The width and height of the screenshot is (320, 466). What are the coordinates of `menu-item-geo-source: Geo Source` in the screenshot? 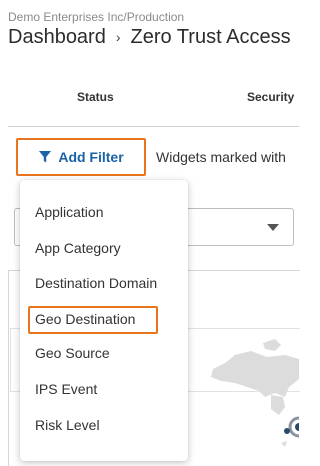 It's located at (104, 353).